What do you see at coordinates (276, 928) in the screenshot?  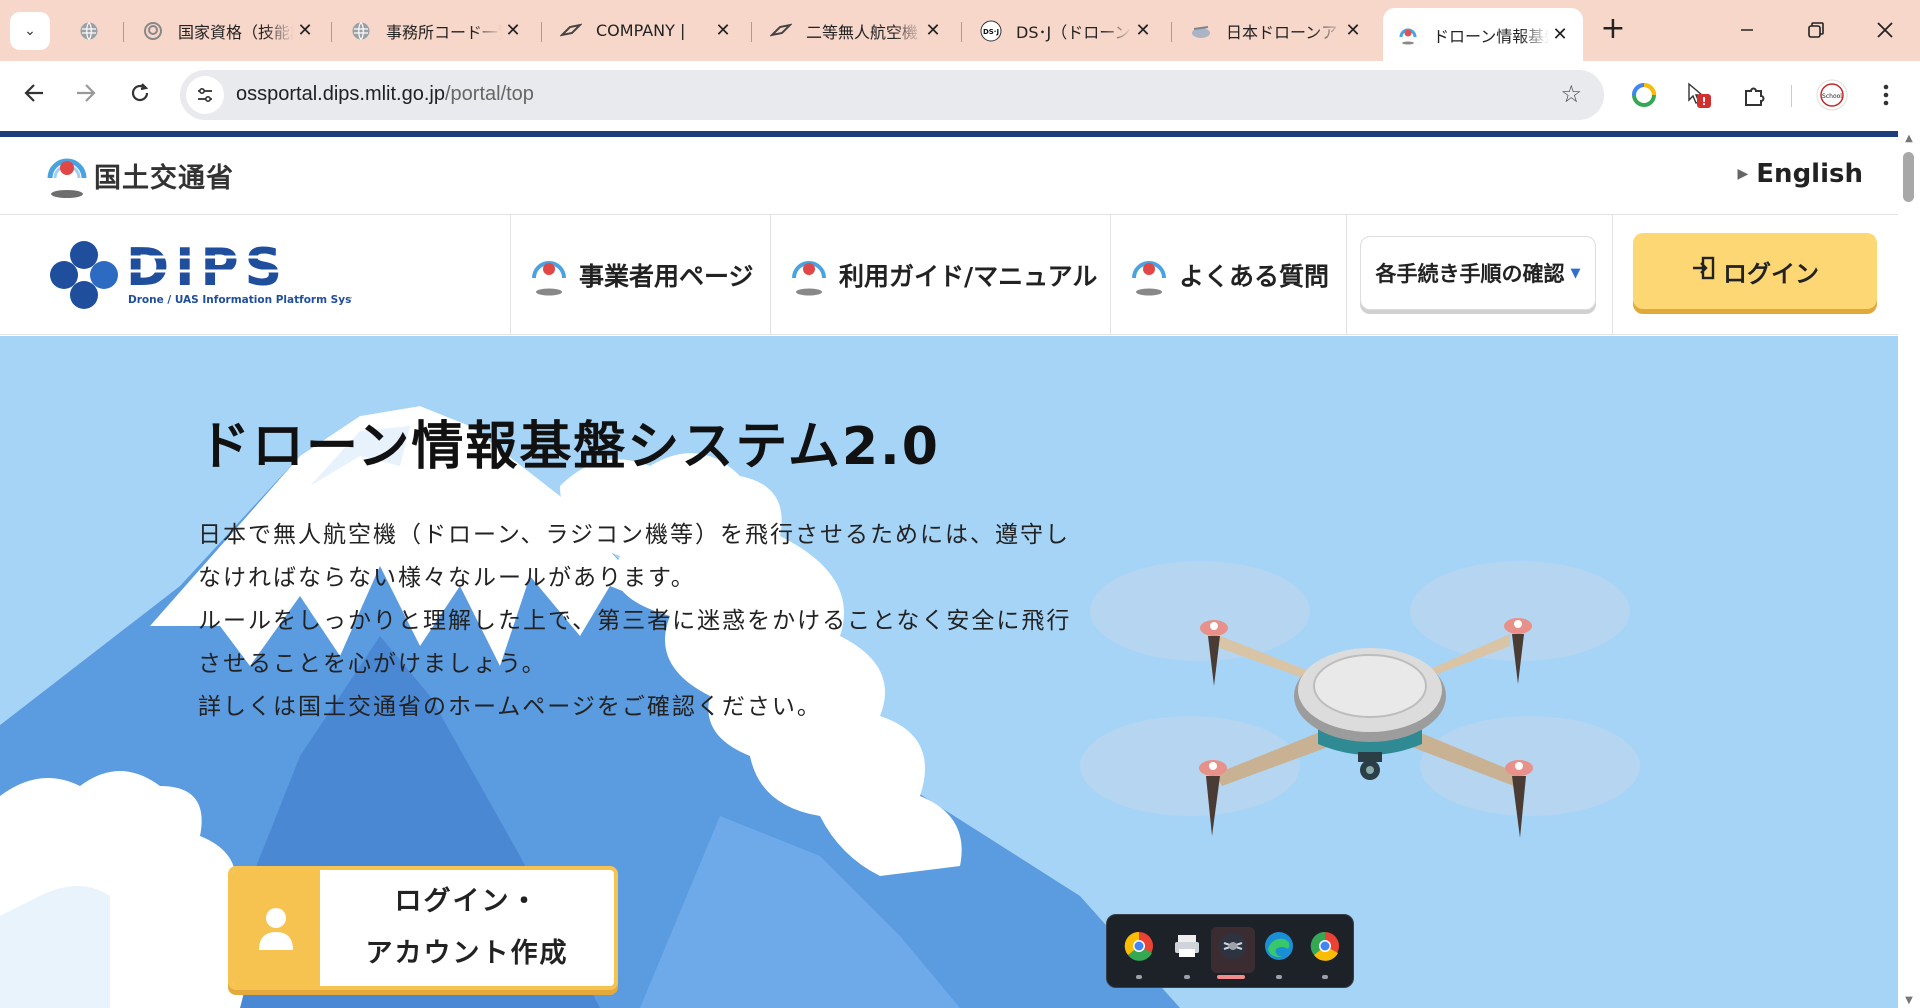 I see `user-icon` at bounding box center [276, 928].